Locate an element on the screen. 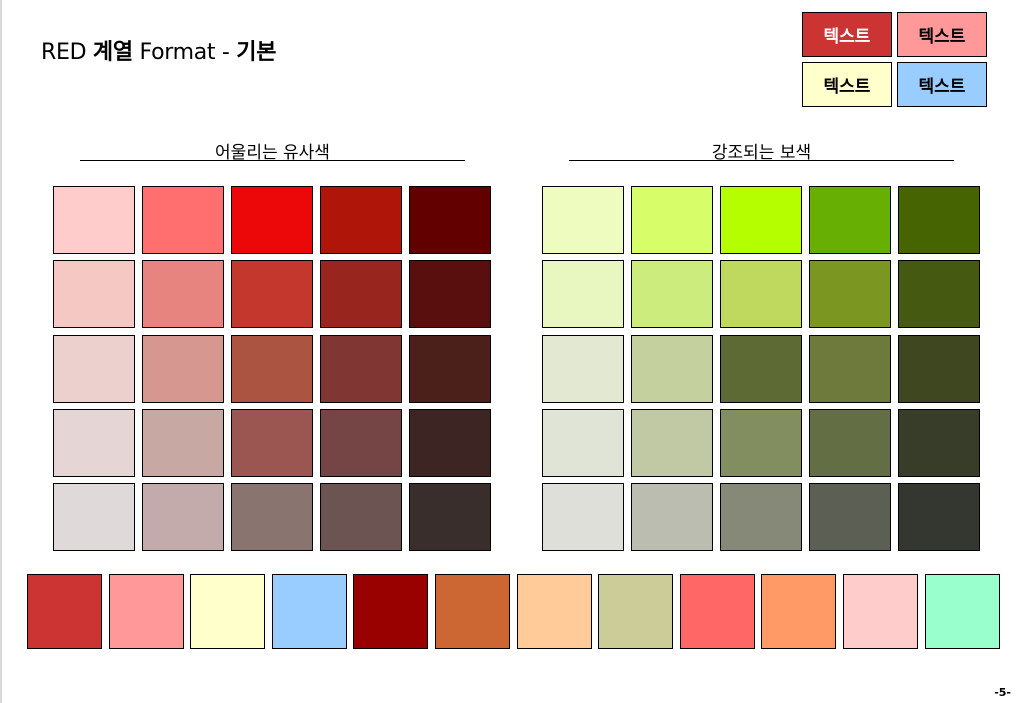  analogous-section-underline is located at coordinates (272, 160).